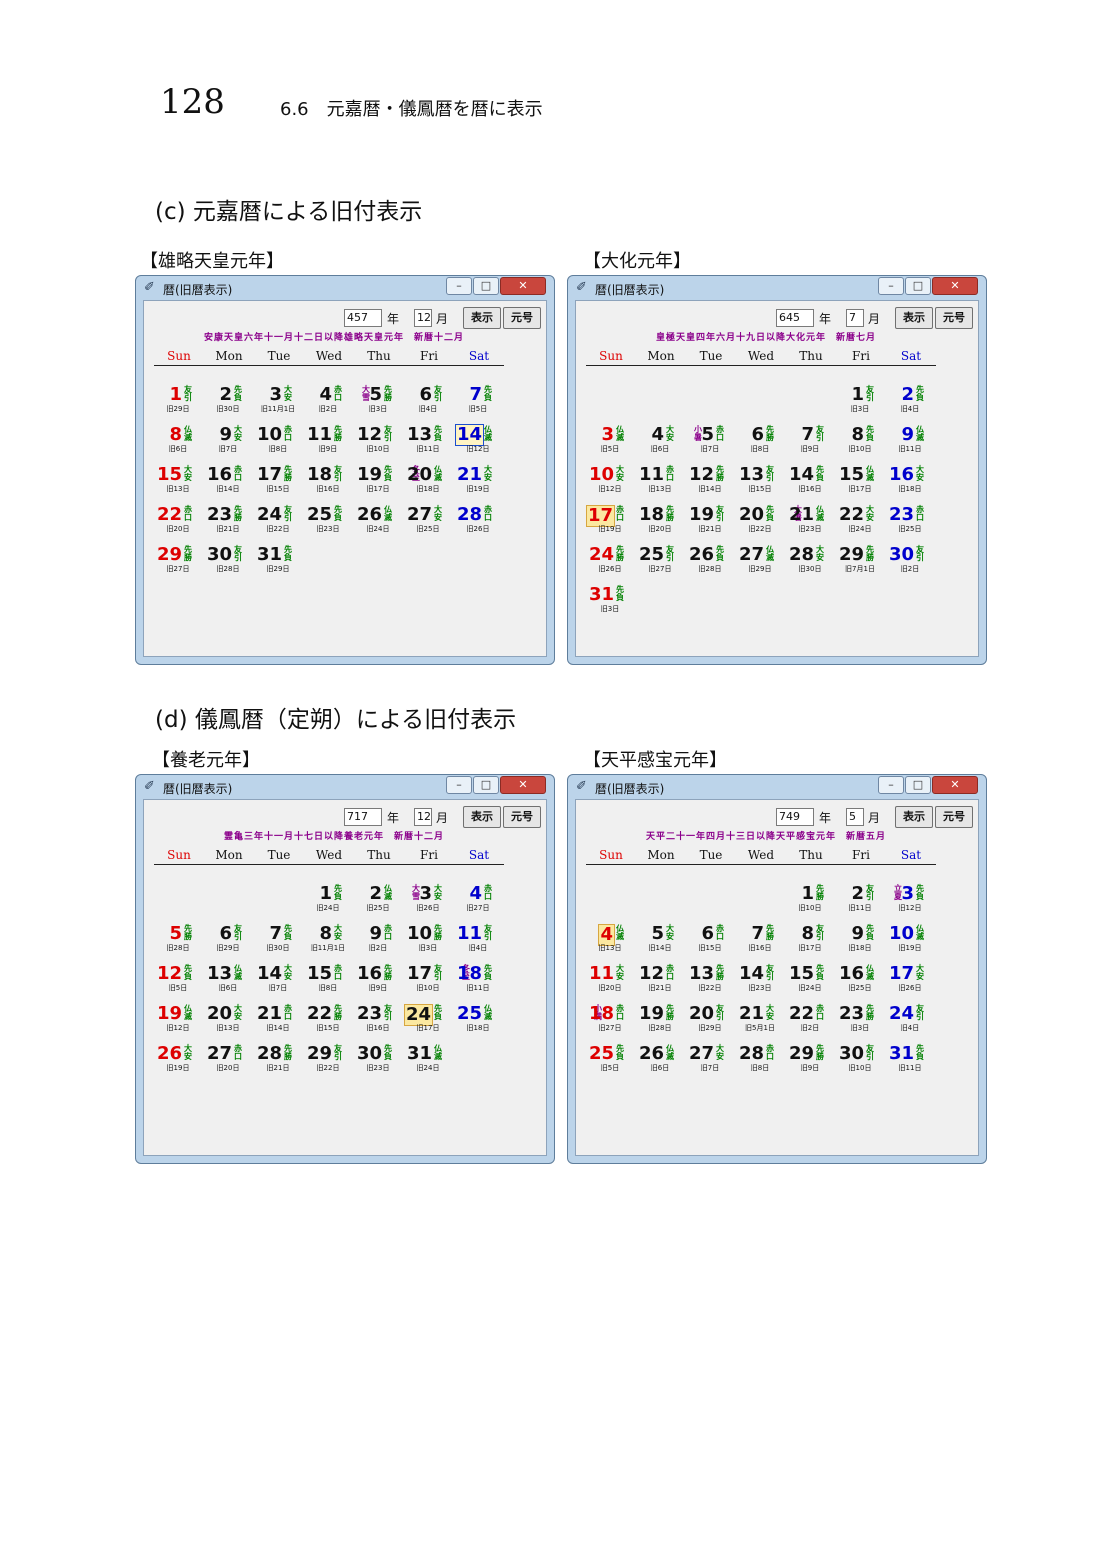 Image resolution: width=1108 pixels, height=1567 pixels. Describe the element at coordinates (615, 983) in the screenshot. I see `day-cell: 11 大安 旧20日` at that location.